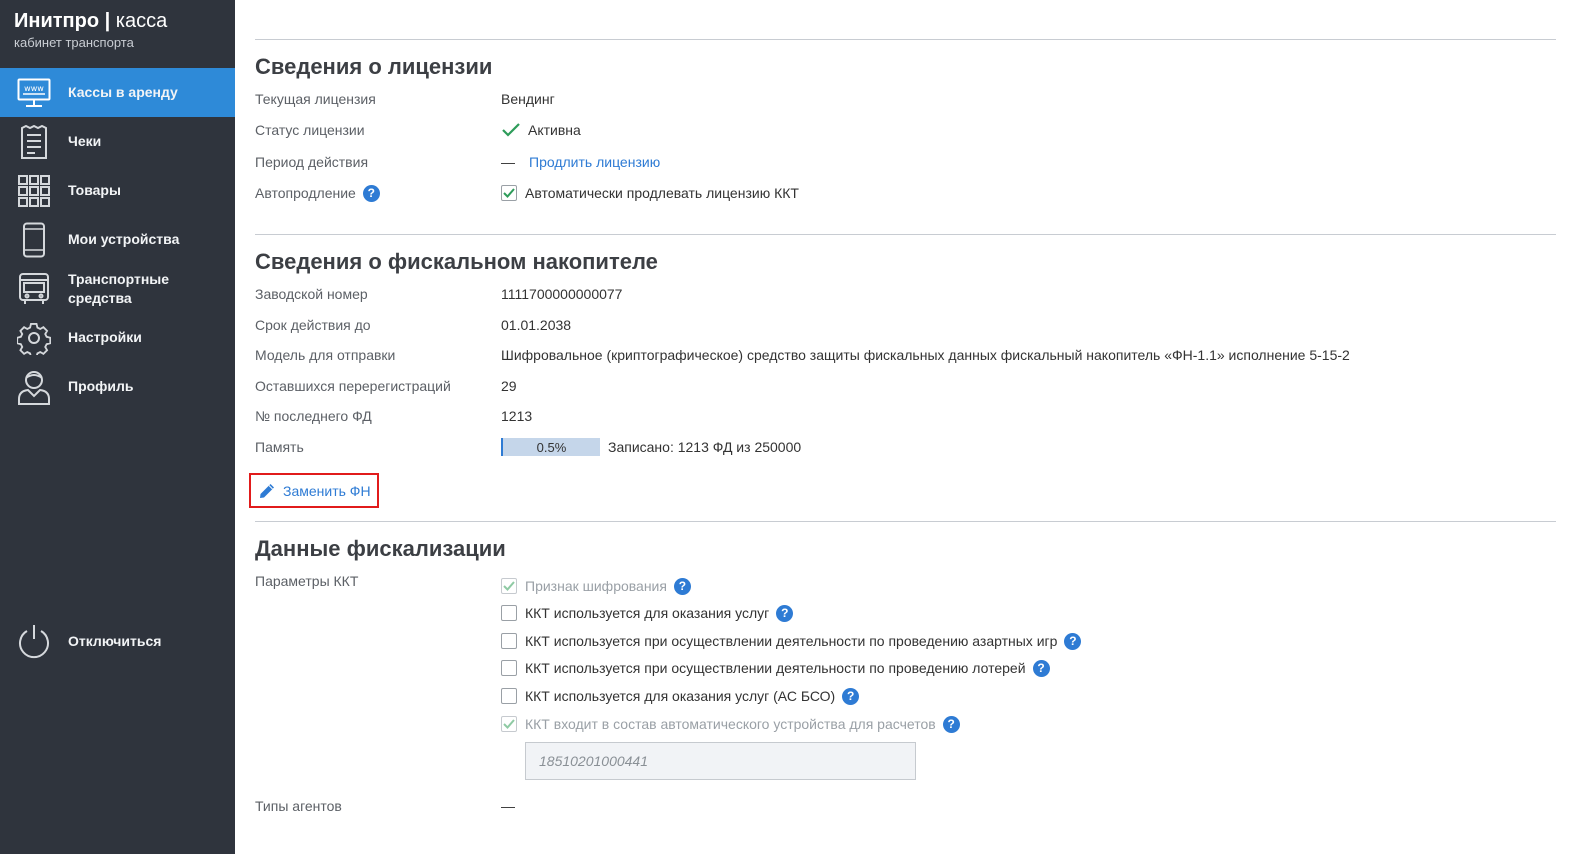 This screenshot has width=1591, height=854. Describe the element at coordinates (307, 581) in the screenshot. I see `fiscal-params-label: Параметры ККТ` at that location.